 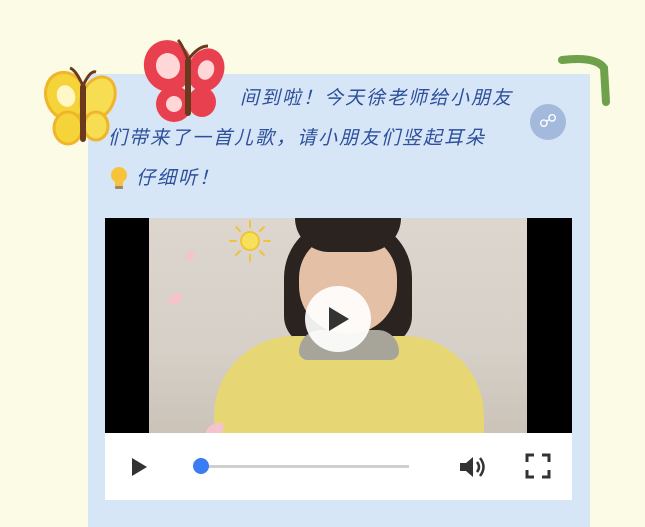 I want to click on seek-handle, so click(x=201, y=466).